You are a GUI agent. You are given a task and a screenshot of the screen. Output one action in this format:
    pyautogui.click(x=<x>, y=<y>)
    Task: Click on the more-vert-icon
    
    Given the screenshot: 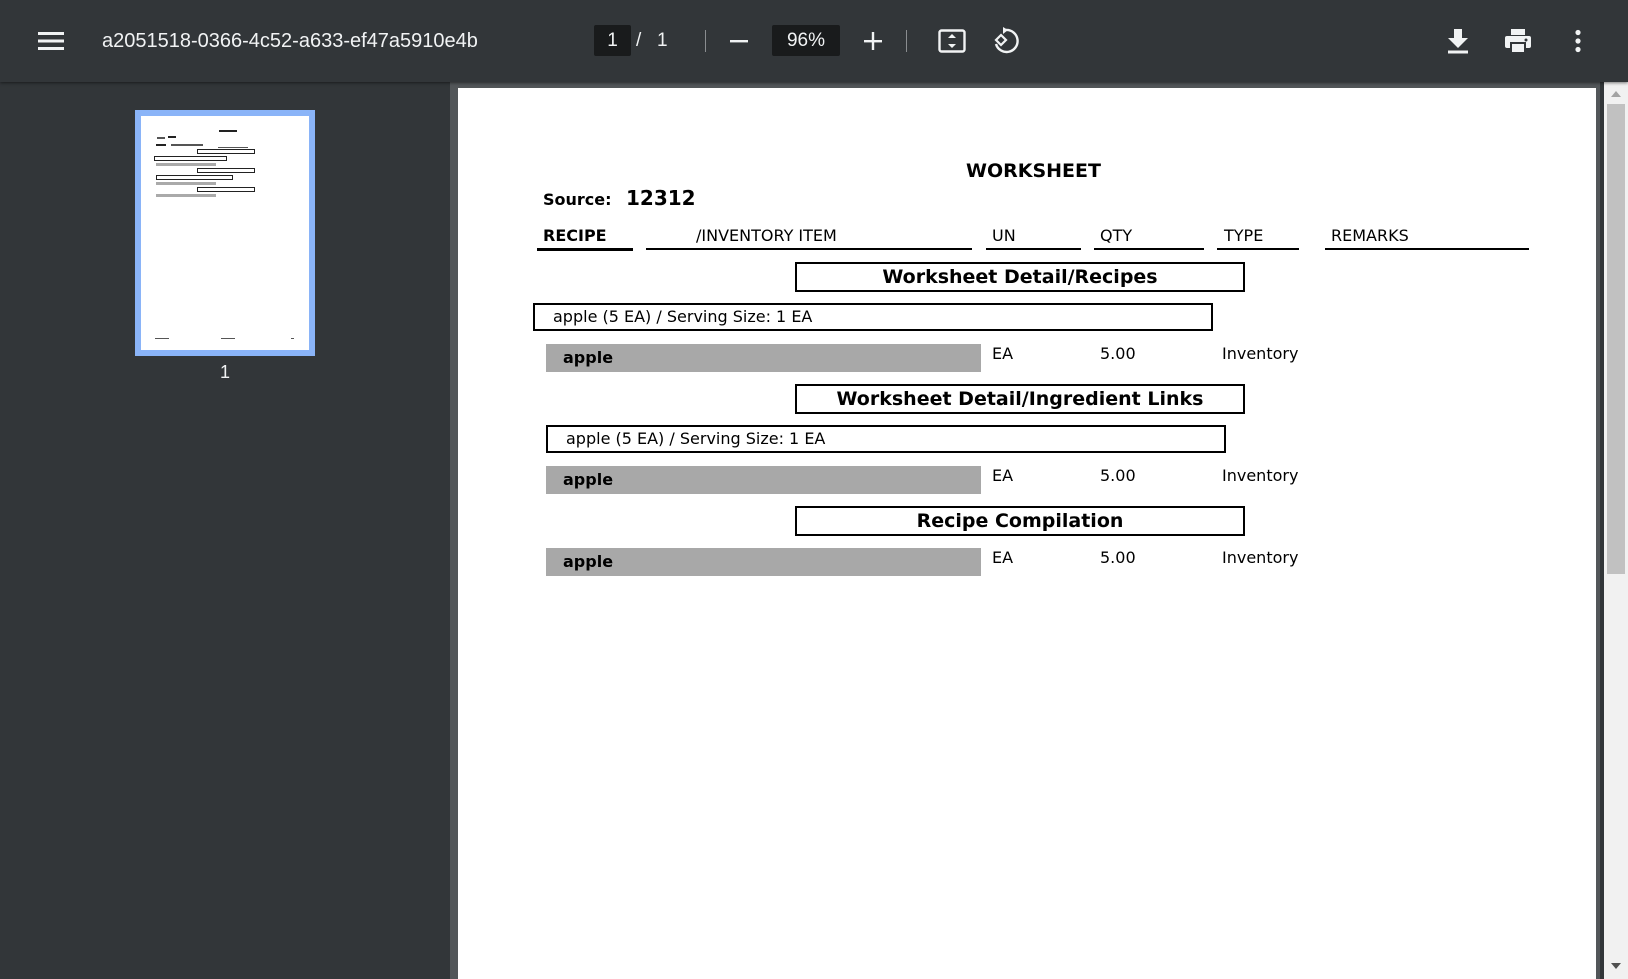 What is the action you would take?
    pyautogui.click(x=1578, y=41)
    